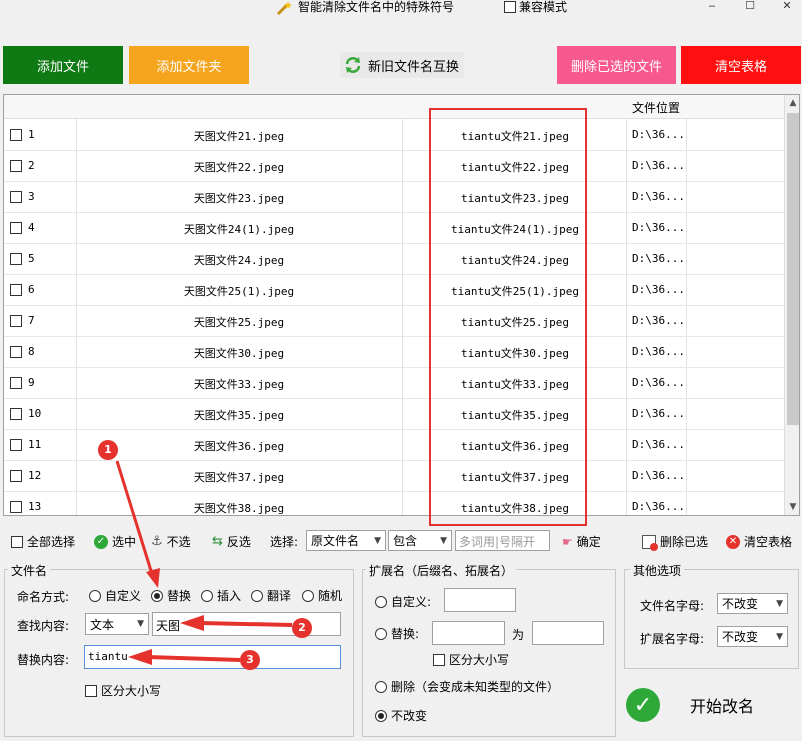 The width and height of the screenshot is (802, 741). Describe the element at coordinates (793, 269) in the screenshot. I see `scroll-thumb` at that location.